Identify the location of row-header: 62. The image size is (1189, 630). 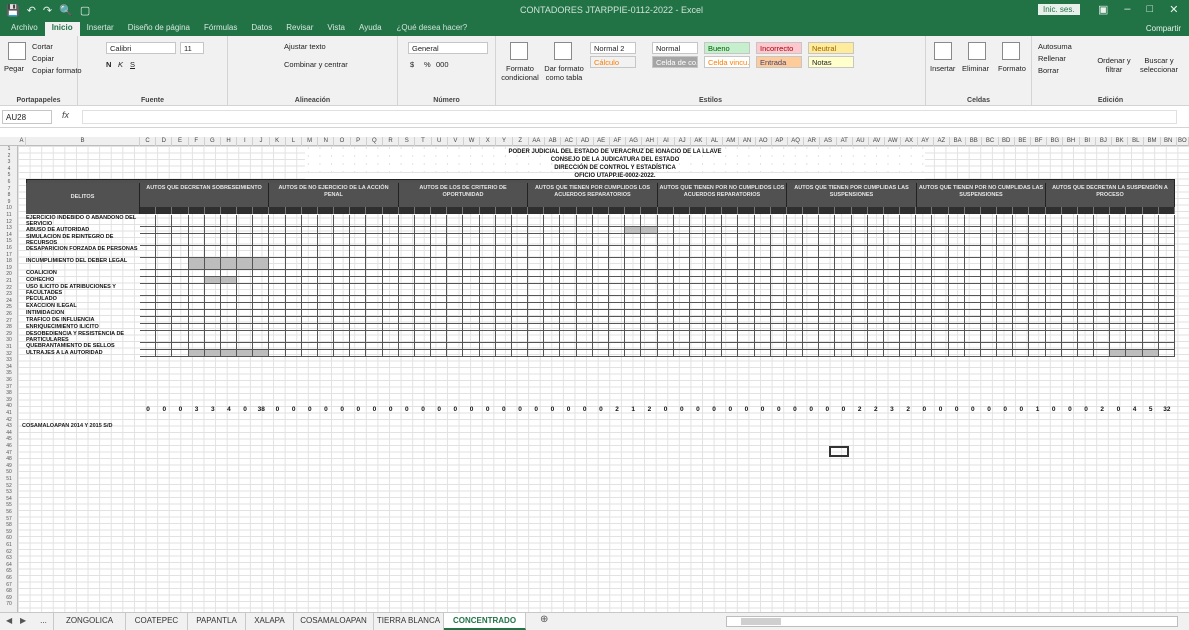
(9, 552).